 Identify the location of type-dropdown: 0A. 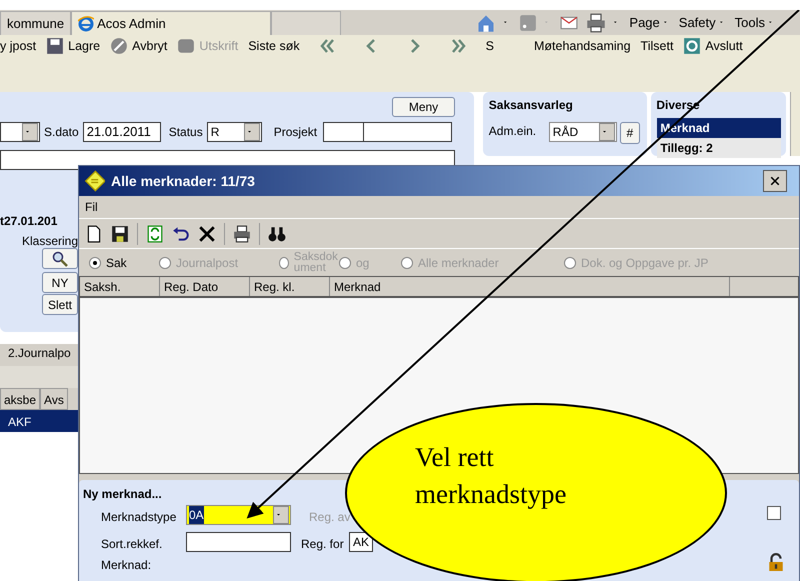
(238, 515).